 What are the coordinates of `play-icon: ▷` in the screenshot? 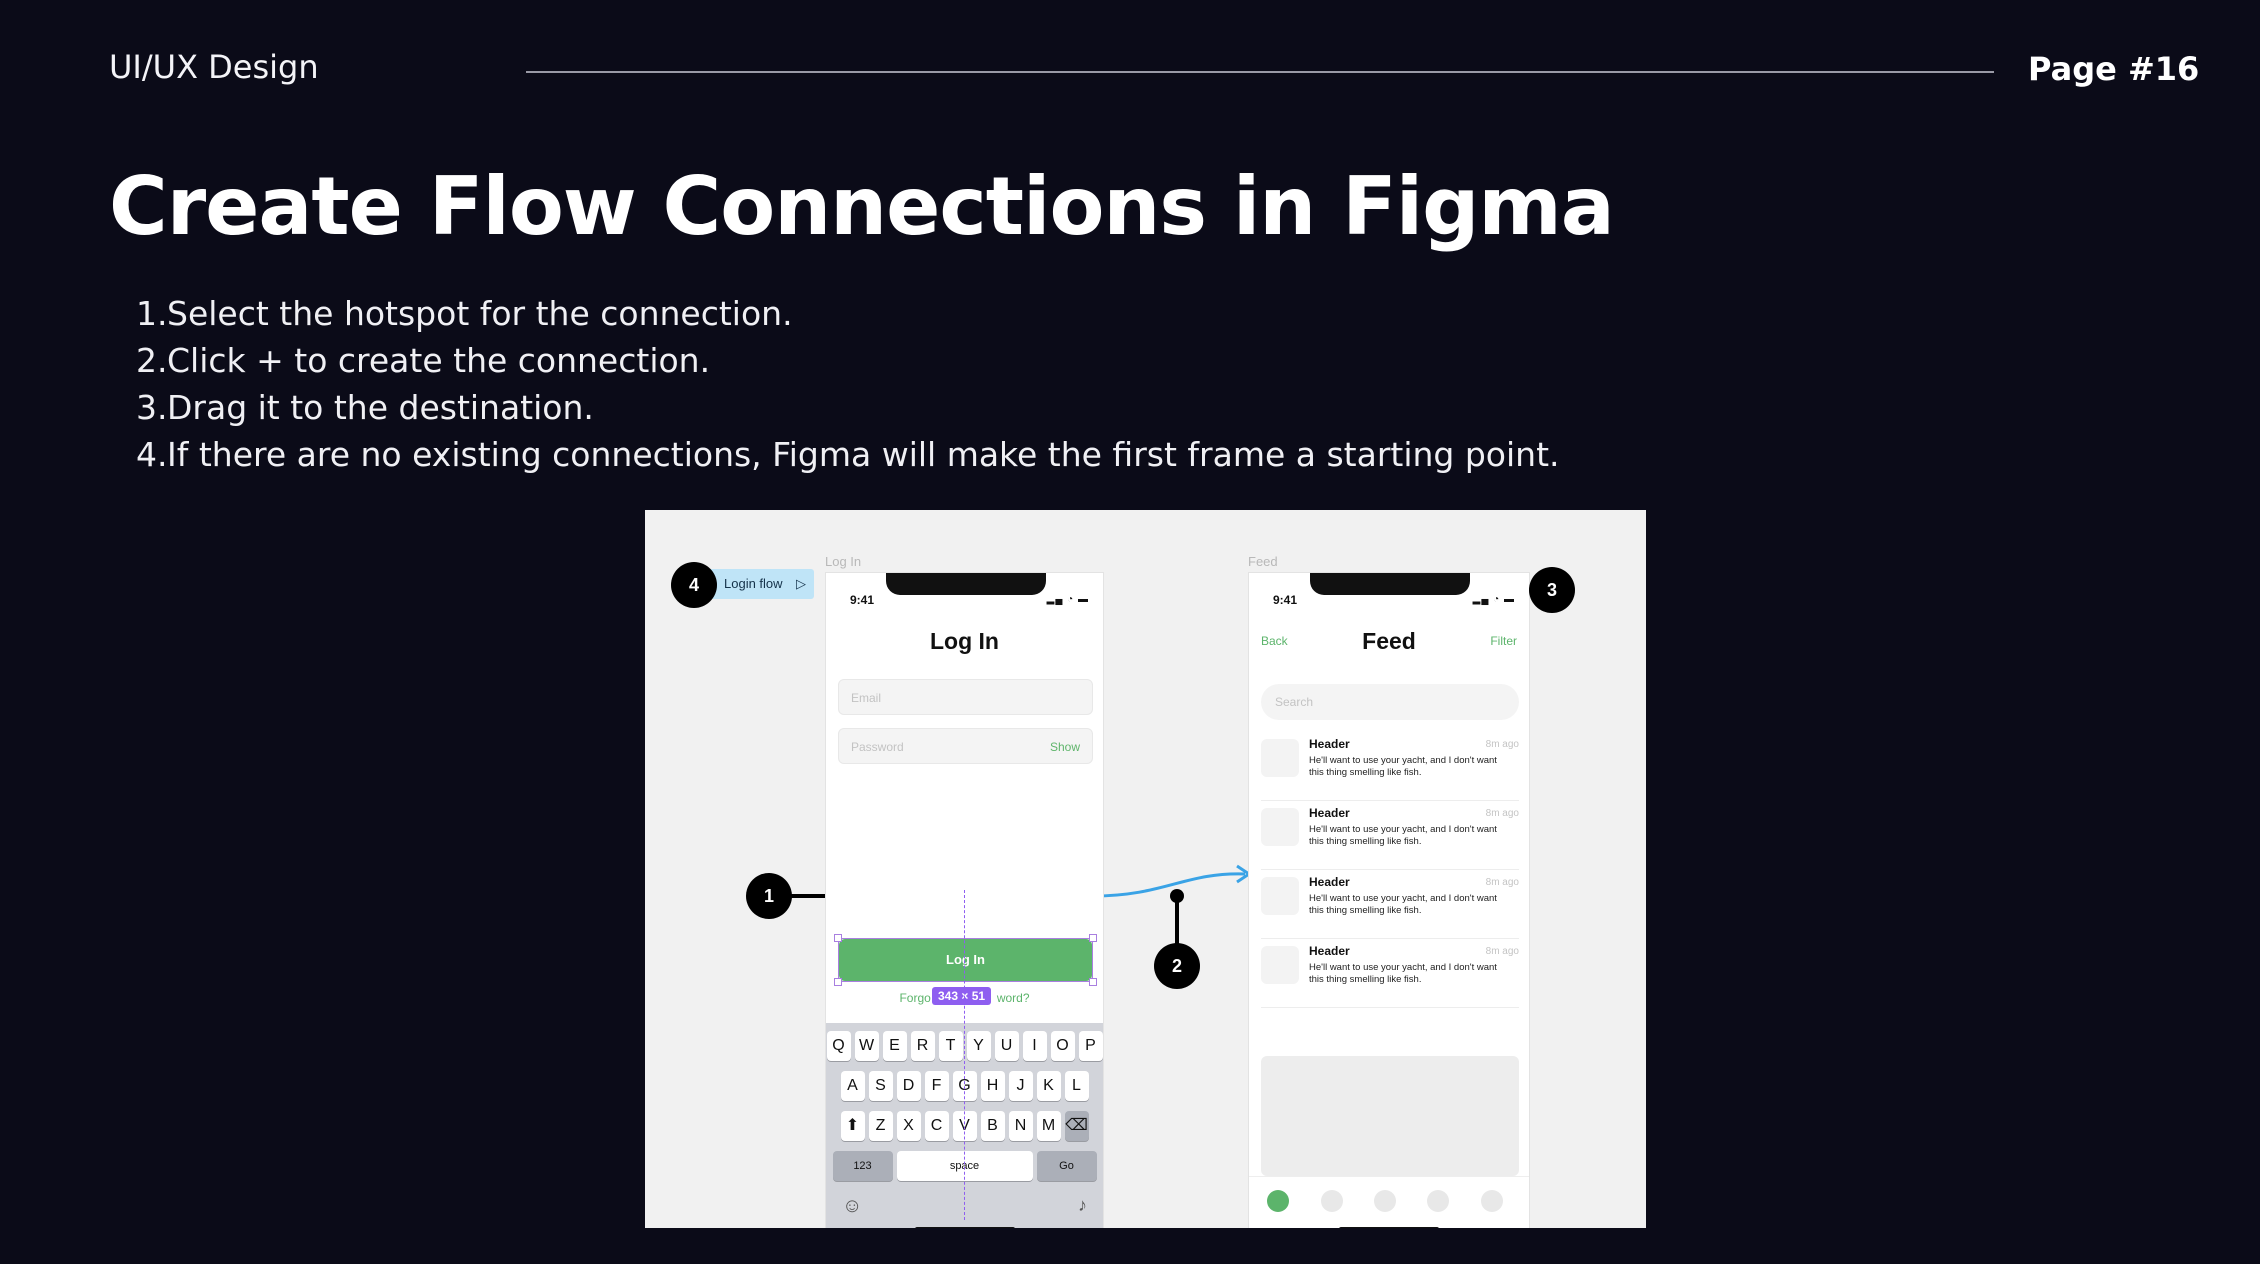 It's located at (801, 584).